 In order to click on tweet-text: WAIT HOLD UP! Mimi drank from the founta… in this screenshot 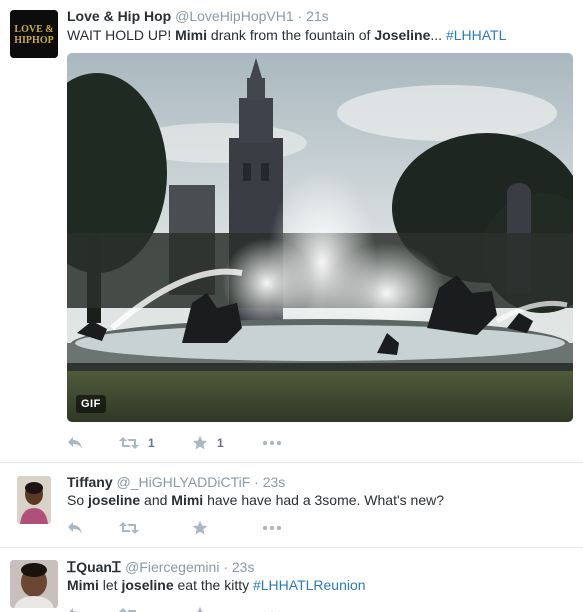, I will do `click(286, 35)`.